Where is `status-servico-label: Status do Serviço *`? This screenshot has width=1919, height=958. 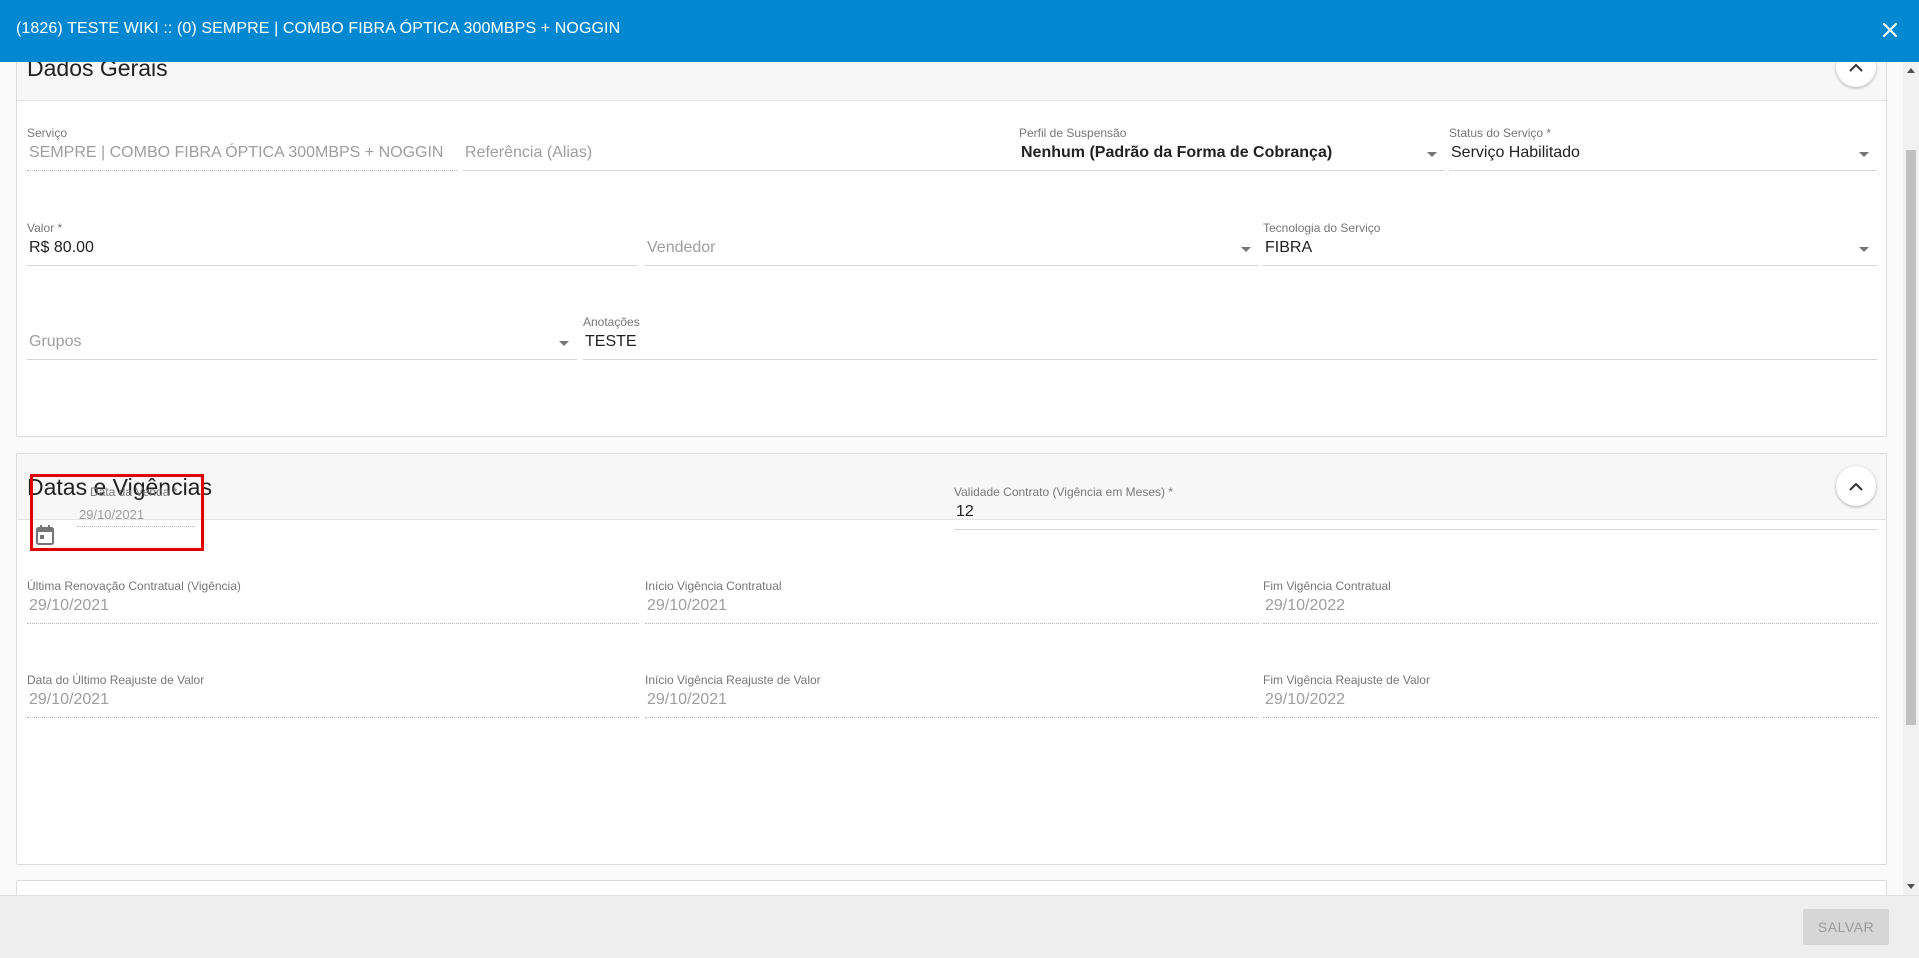 status-servico-label: Status do Serviço * is located at coordinates (1500, 133).